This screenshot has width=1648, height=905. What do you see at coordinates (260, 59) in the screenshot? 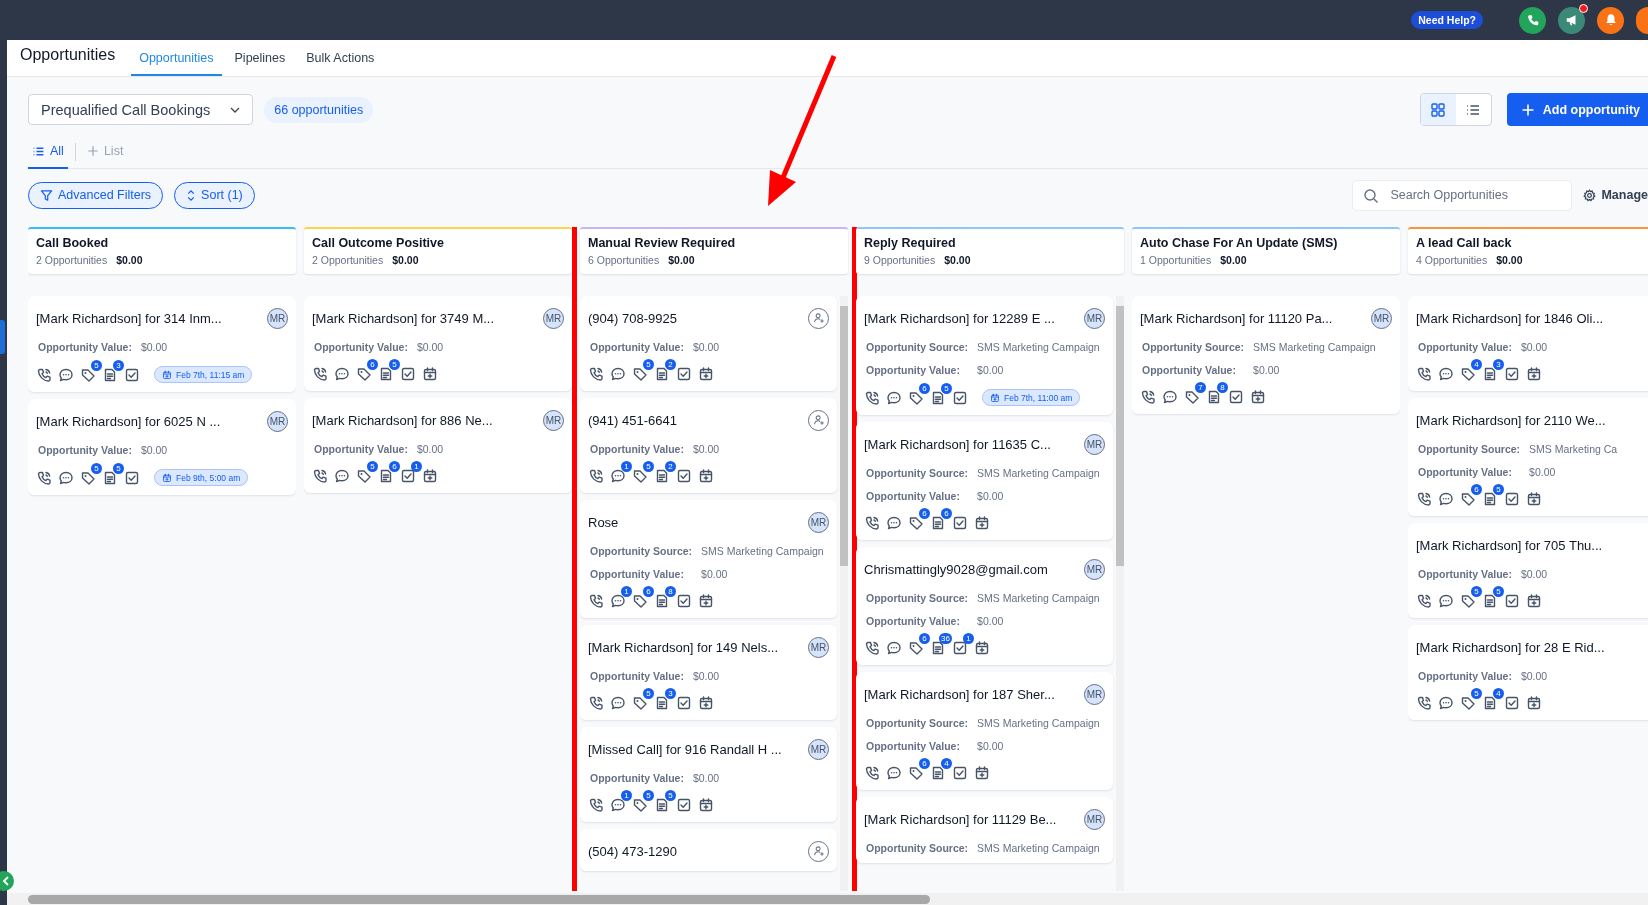
I see `nav-tab: Pipelines` at bounding box center [260, 59].